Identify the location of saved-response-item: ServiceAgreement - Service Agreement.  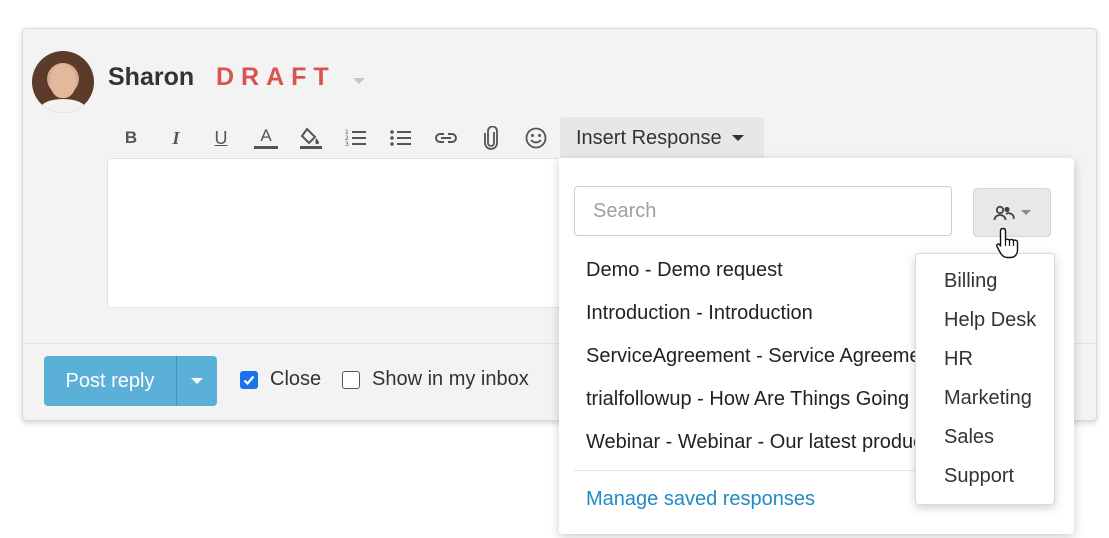
(739, 354).